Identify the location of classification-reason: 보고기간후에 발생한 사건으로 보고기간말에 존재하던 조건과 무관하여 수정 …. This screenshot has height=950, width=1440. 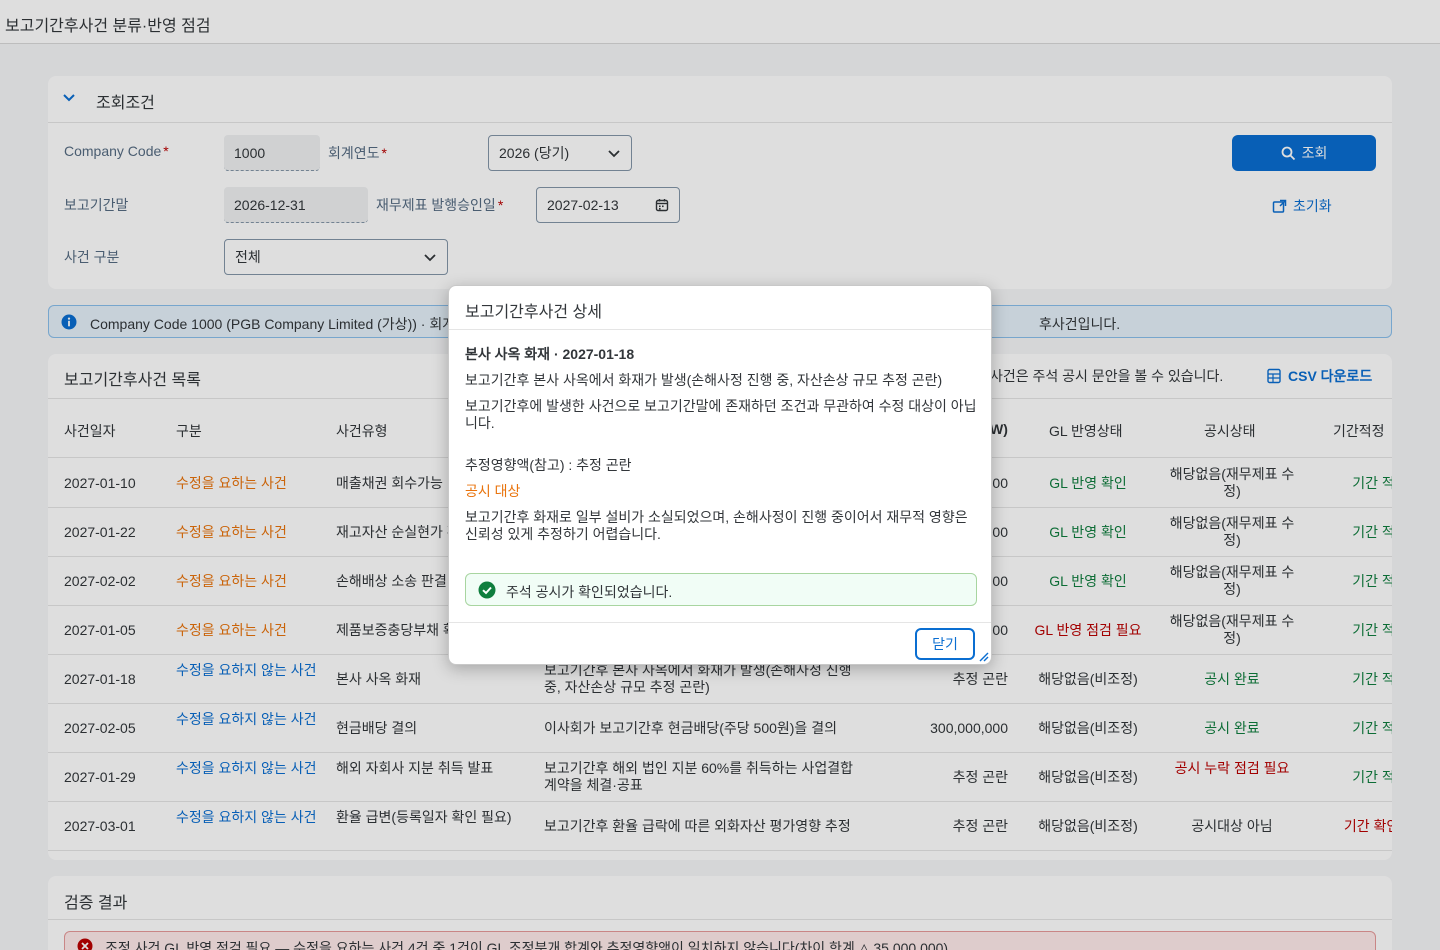
(721, 414).